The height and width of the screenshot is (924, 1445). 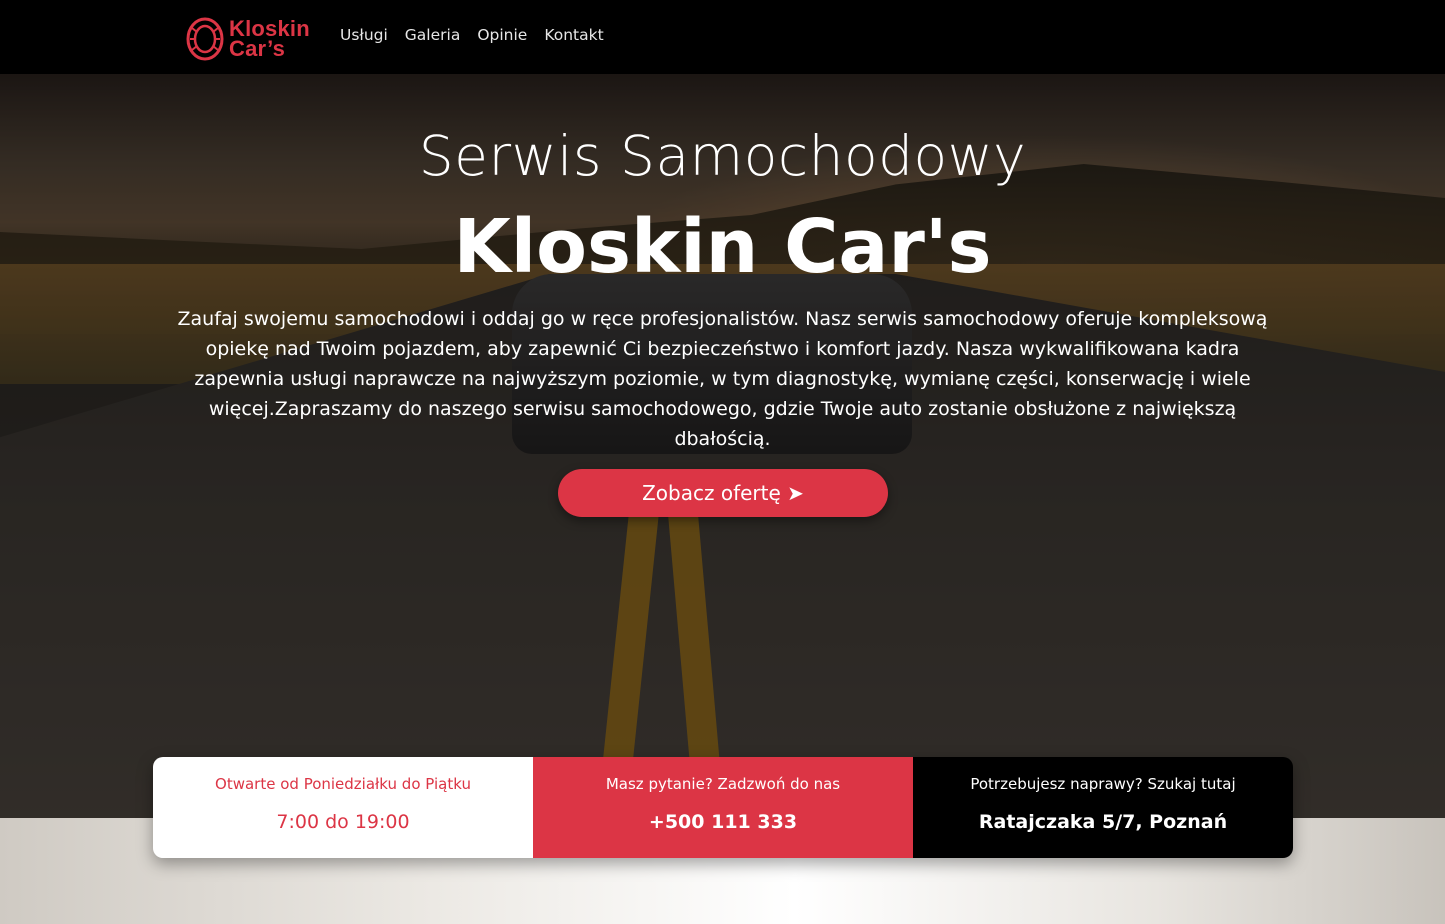 What do you see at coordinates (722, 156) in the screenshot?
I see `hero-subtitle: Serwis Samochodowy` at bounding box center [722, 156].